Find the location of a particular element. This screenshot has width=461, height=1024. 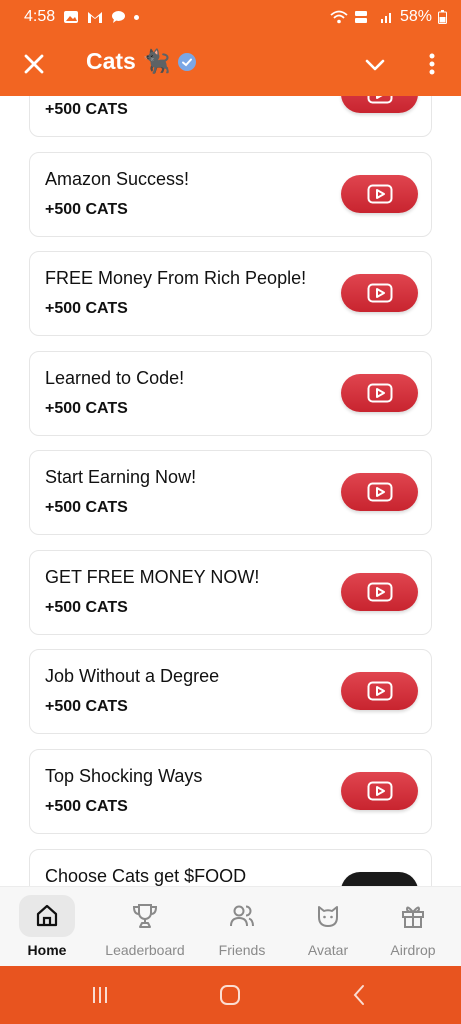

bottom-nav: Home Leaderboard Friends Avatar Airdrop is located at coordinates (230, 926).